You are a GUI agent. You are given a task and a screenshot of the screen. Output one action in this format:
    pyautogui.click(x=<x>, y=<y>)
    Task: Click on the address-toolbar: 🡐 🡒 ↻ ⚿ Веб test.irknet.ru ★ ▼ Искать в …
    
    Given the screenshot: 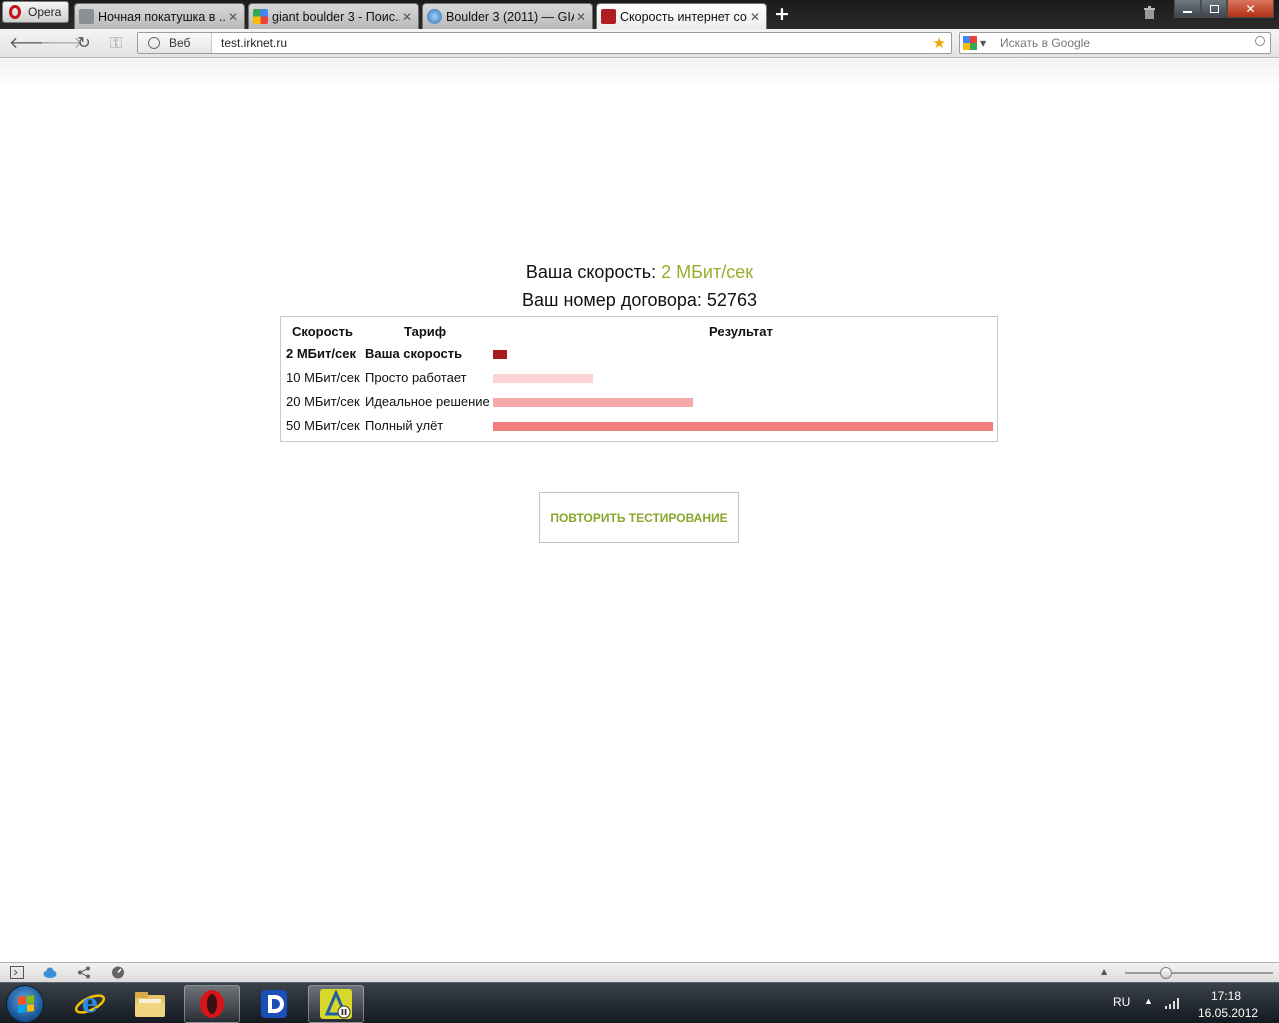 What is the action you would take?
    pyautogui.click(x=639, y=43)
    